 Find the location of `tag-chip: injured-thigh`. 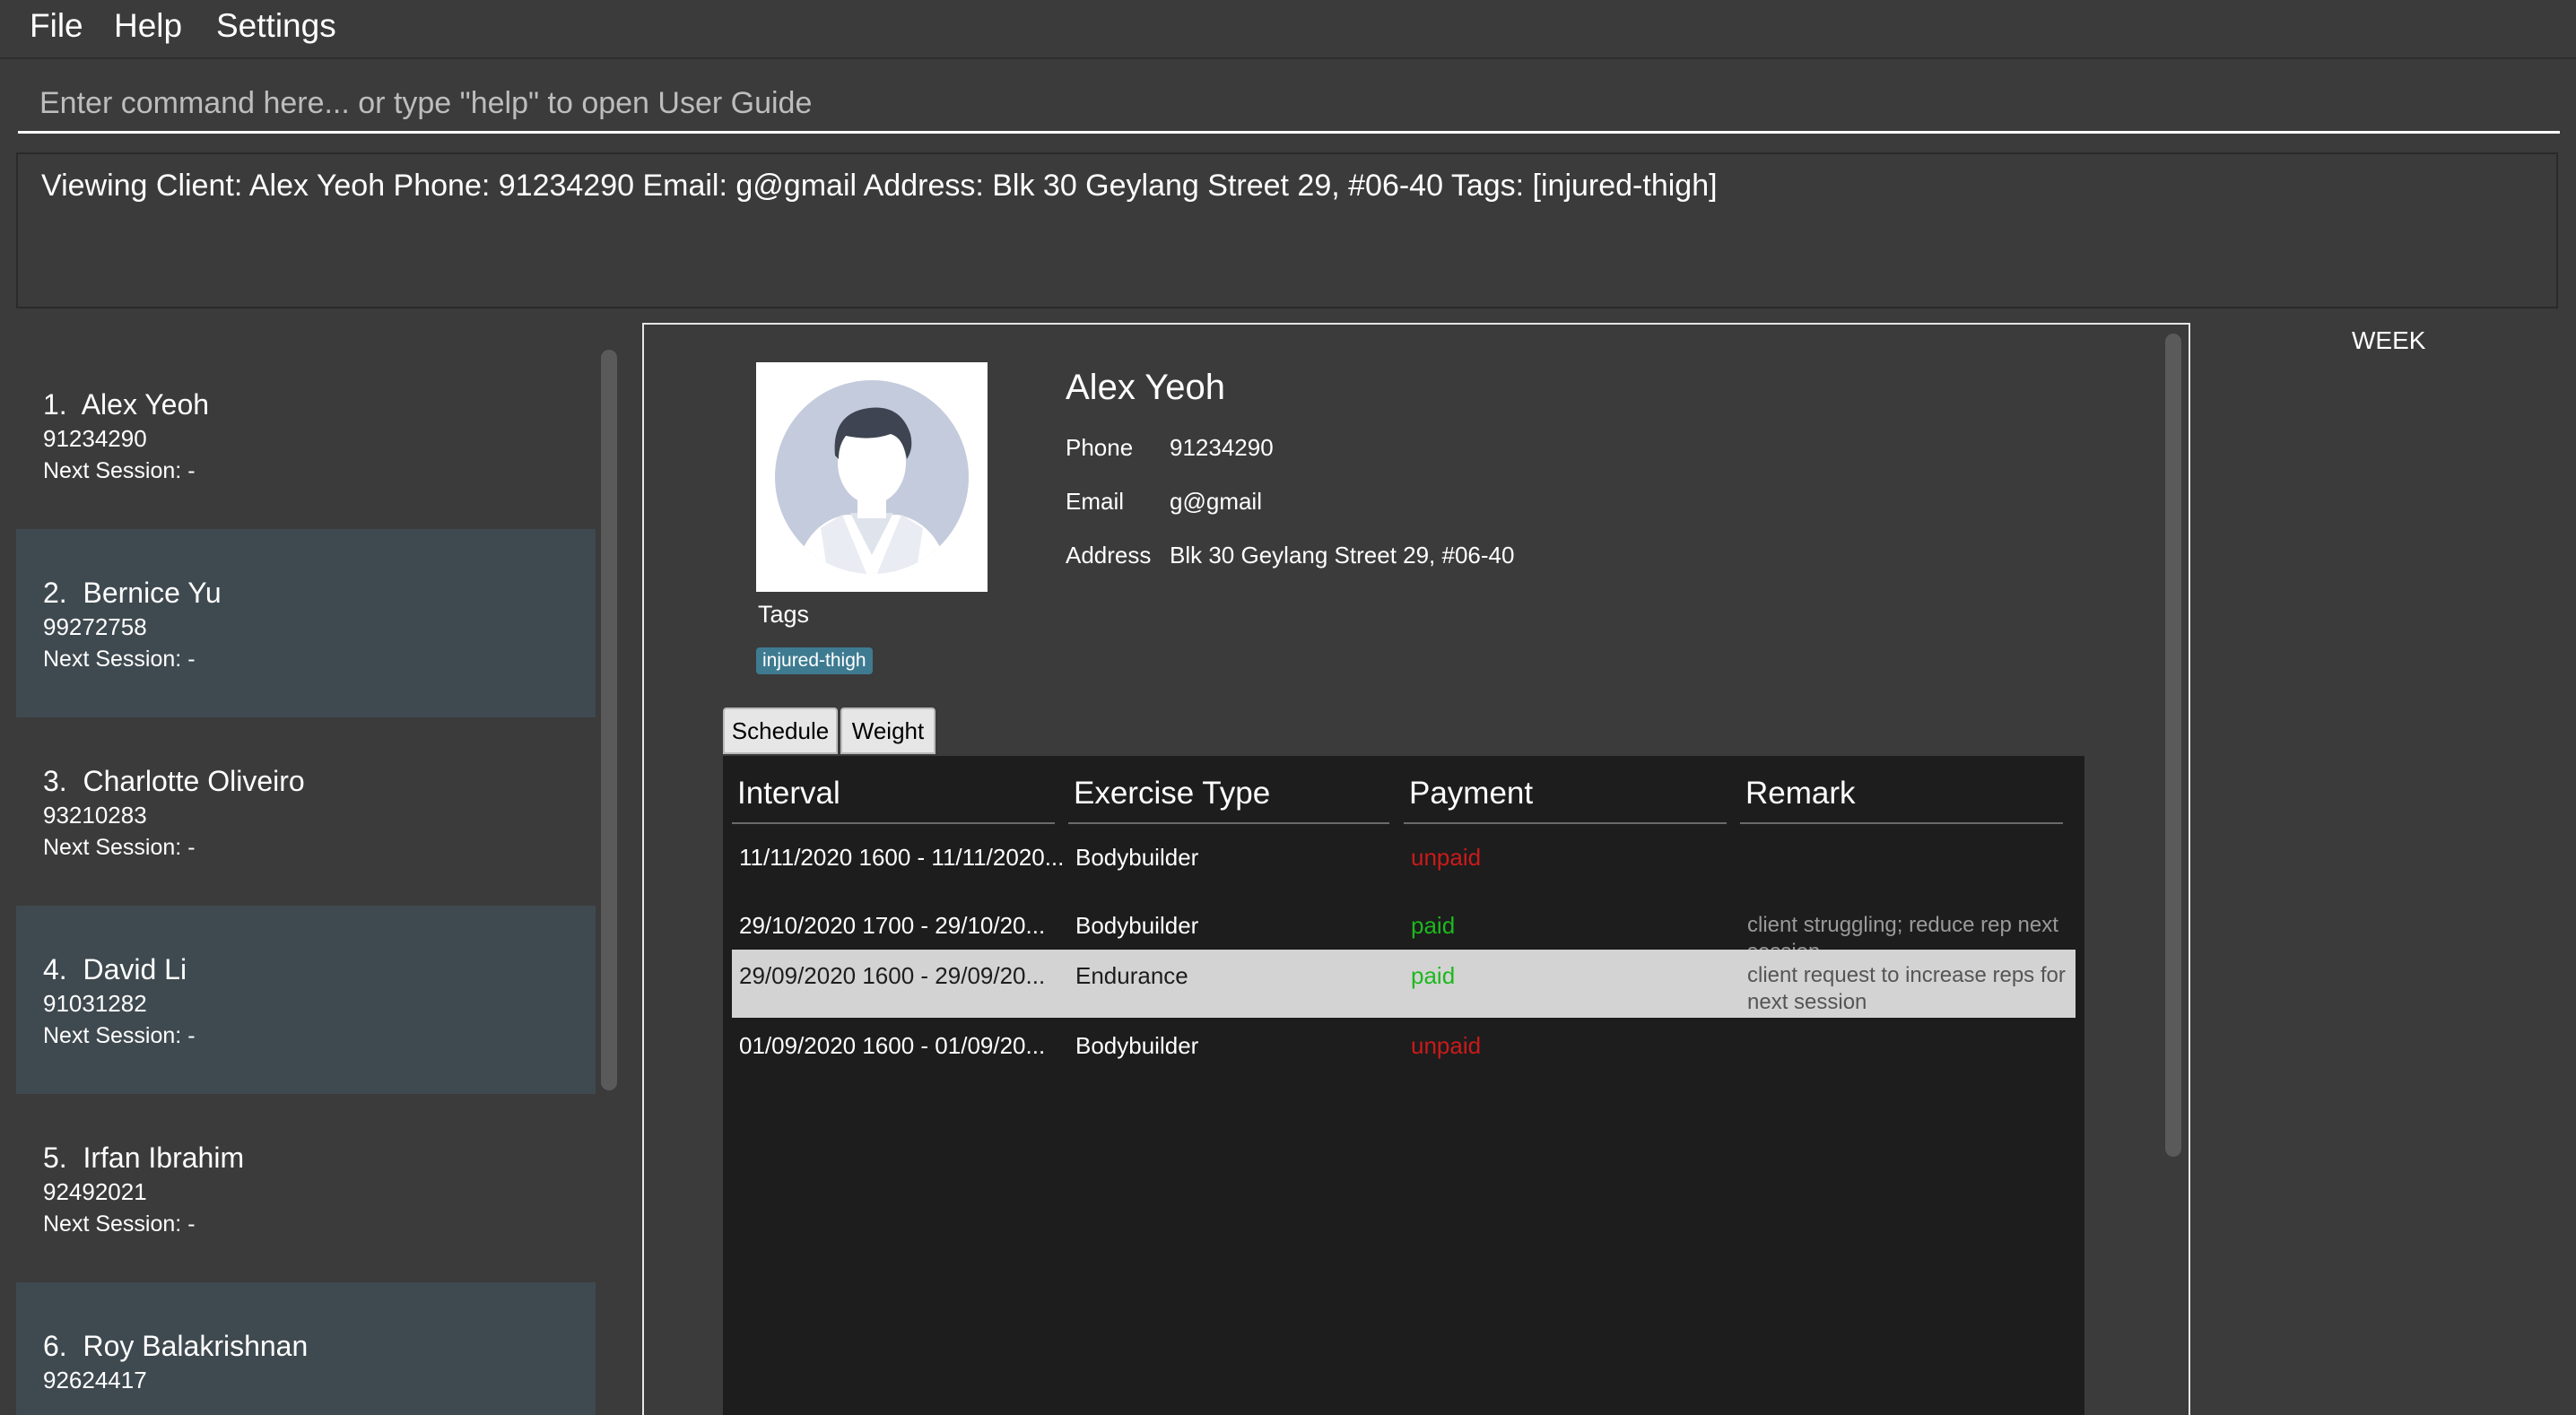

tag-chip: injured-thigh is located at coordinates (814, 660).